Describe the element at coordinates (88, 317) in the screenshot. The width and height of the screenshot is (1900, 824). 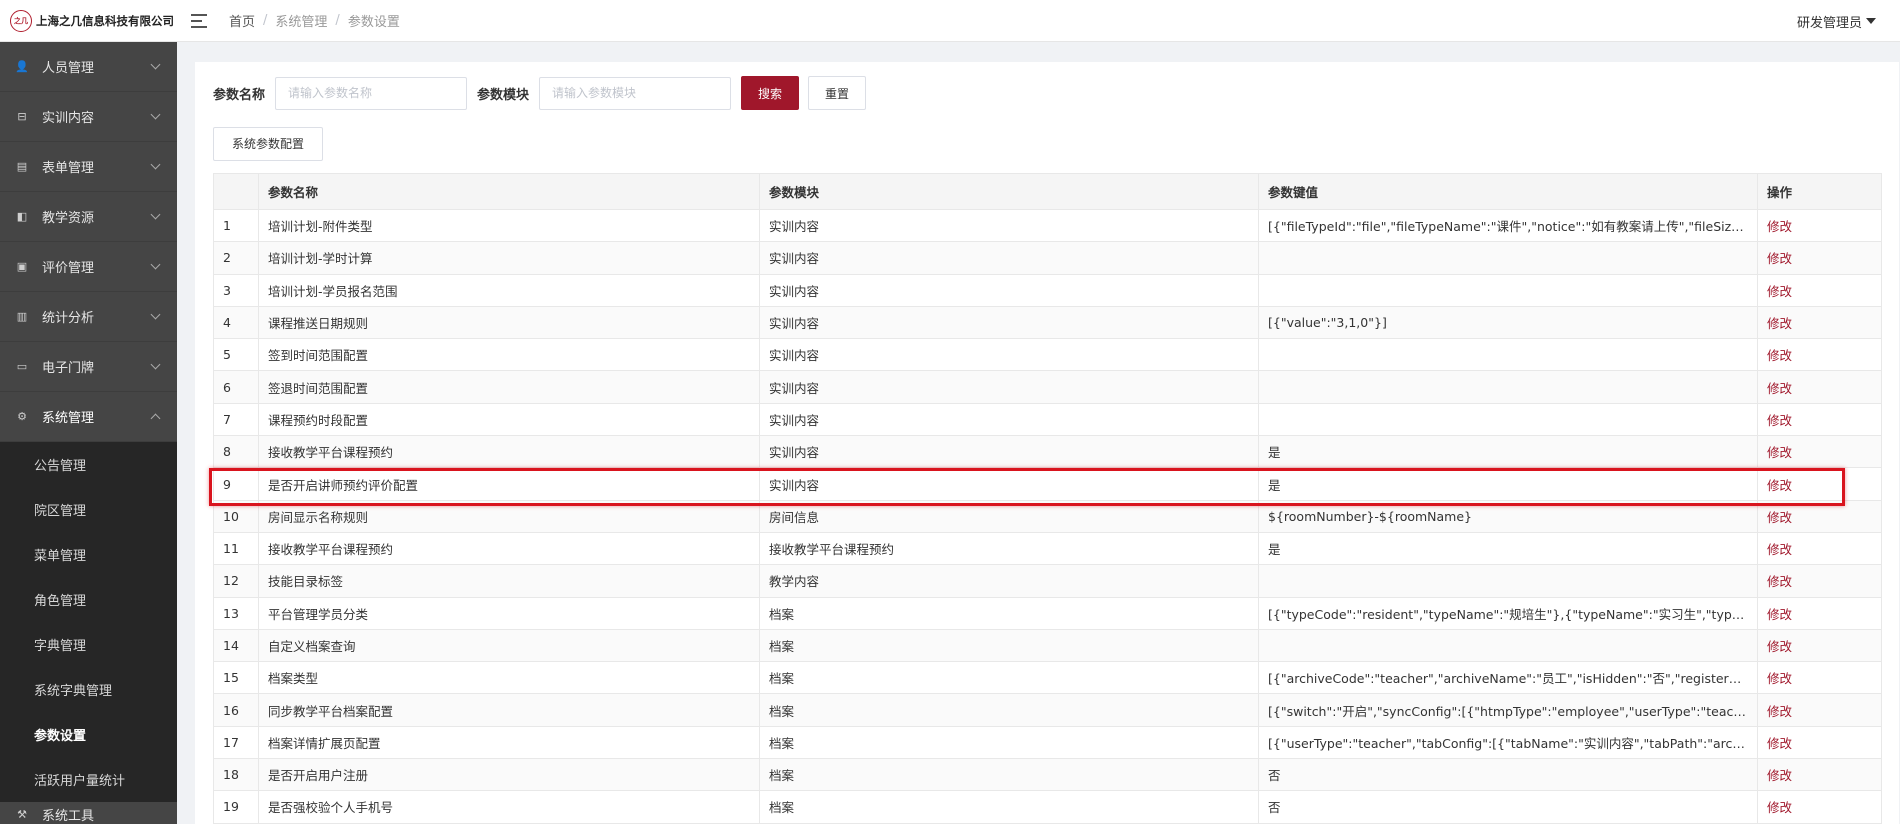
I see `sidebar-item-5: ▥ 统计分析` at that location.